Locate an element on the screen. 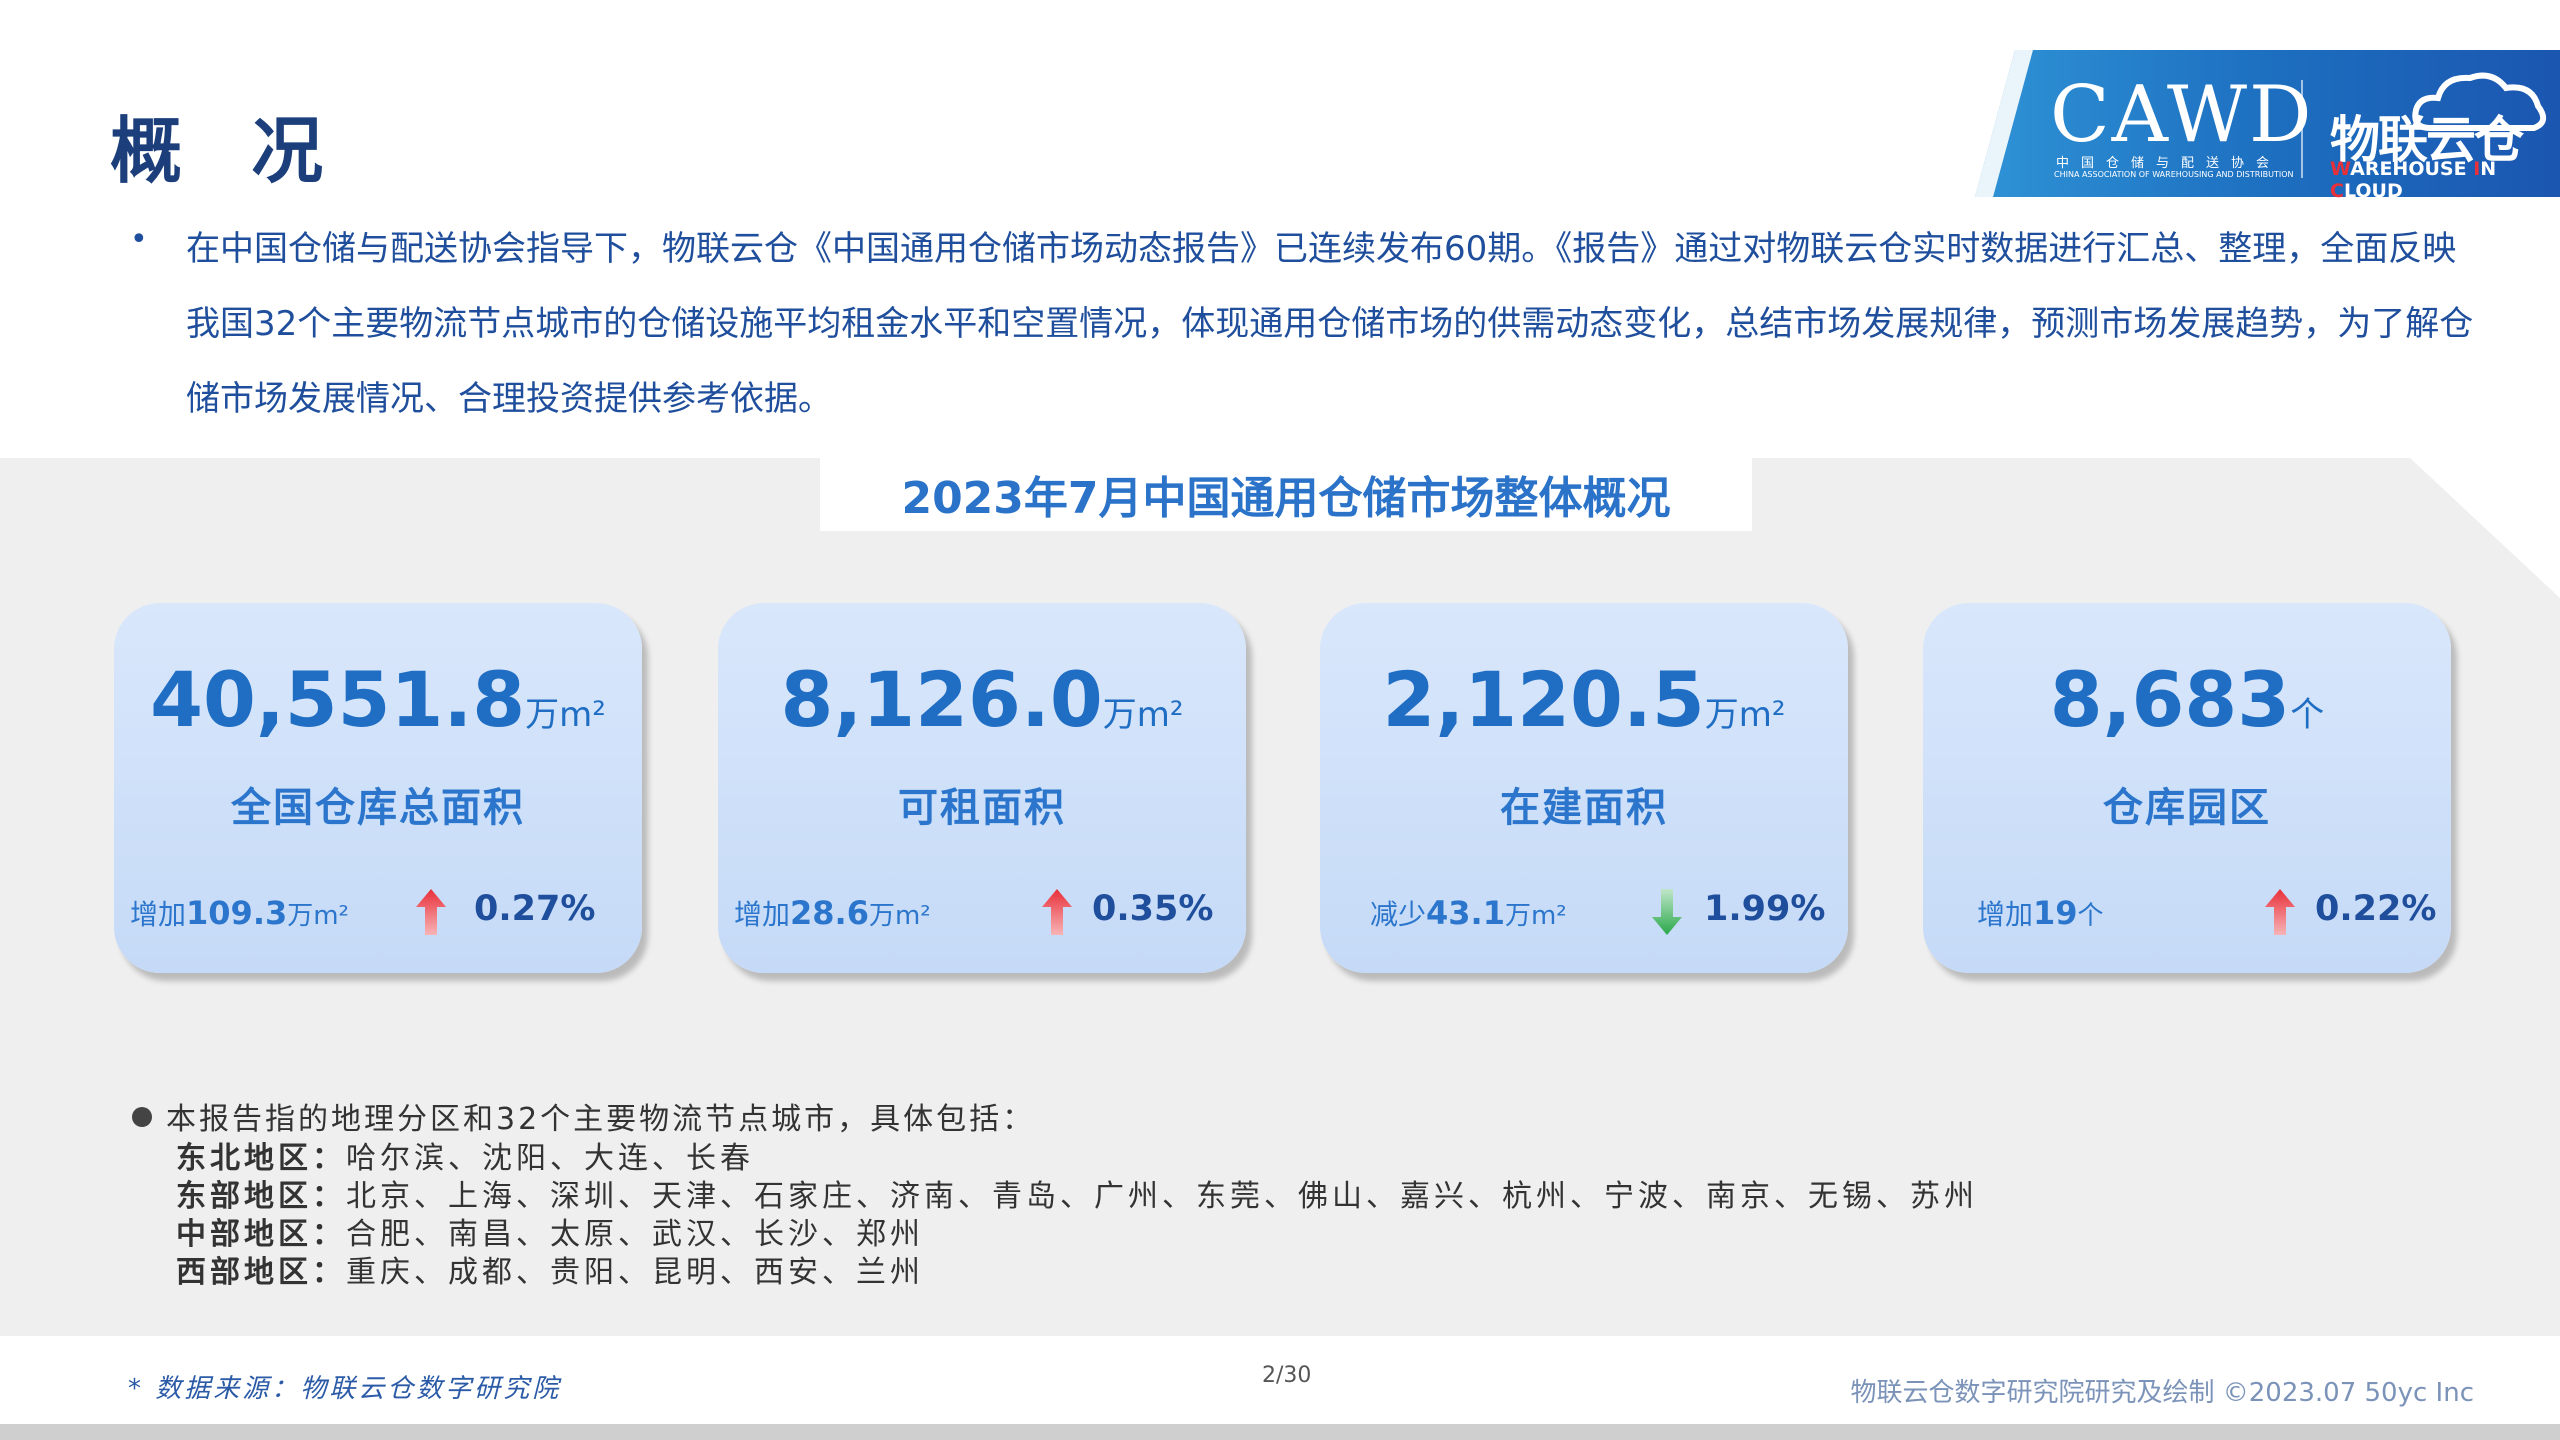  wic-logo-subtitle: WAREHOUSE IN CLOUD is located at coordinates (2413, 180).